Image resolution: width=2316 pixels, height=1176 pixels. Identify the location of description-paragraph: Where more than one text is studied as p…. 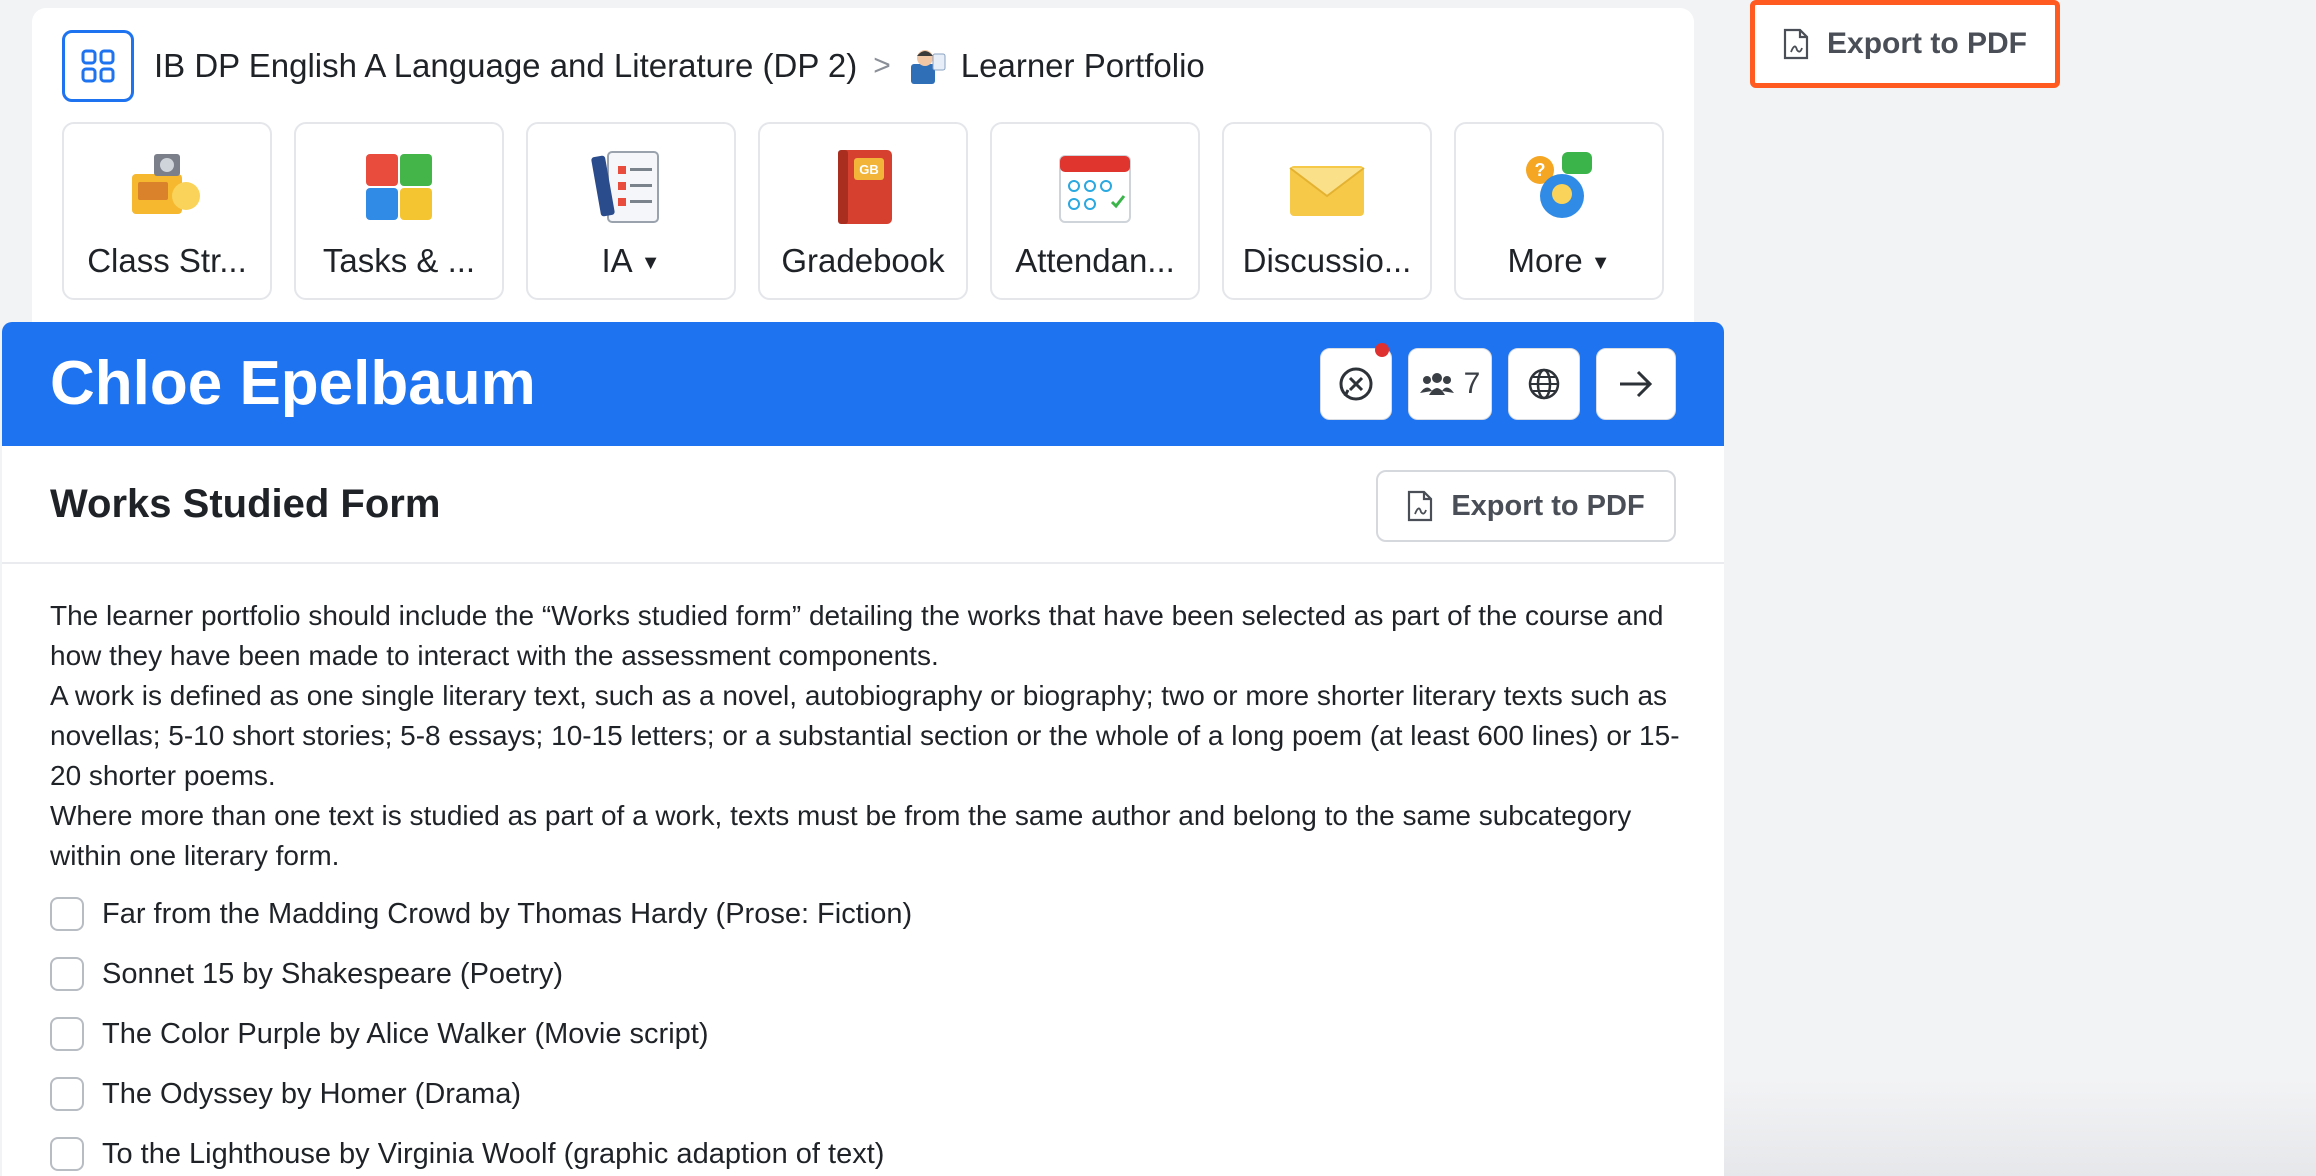
(841, 835).